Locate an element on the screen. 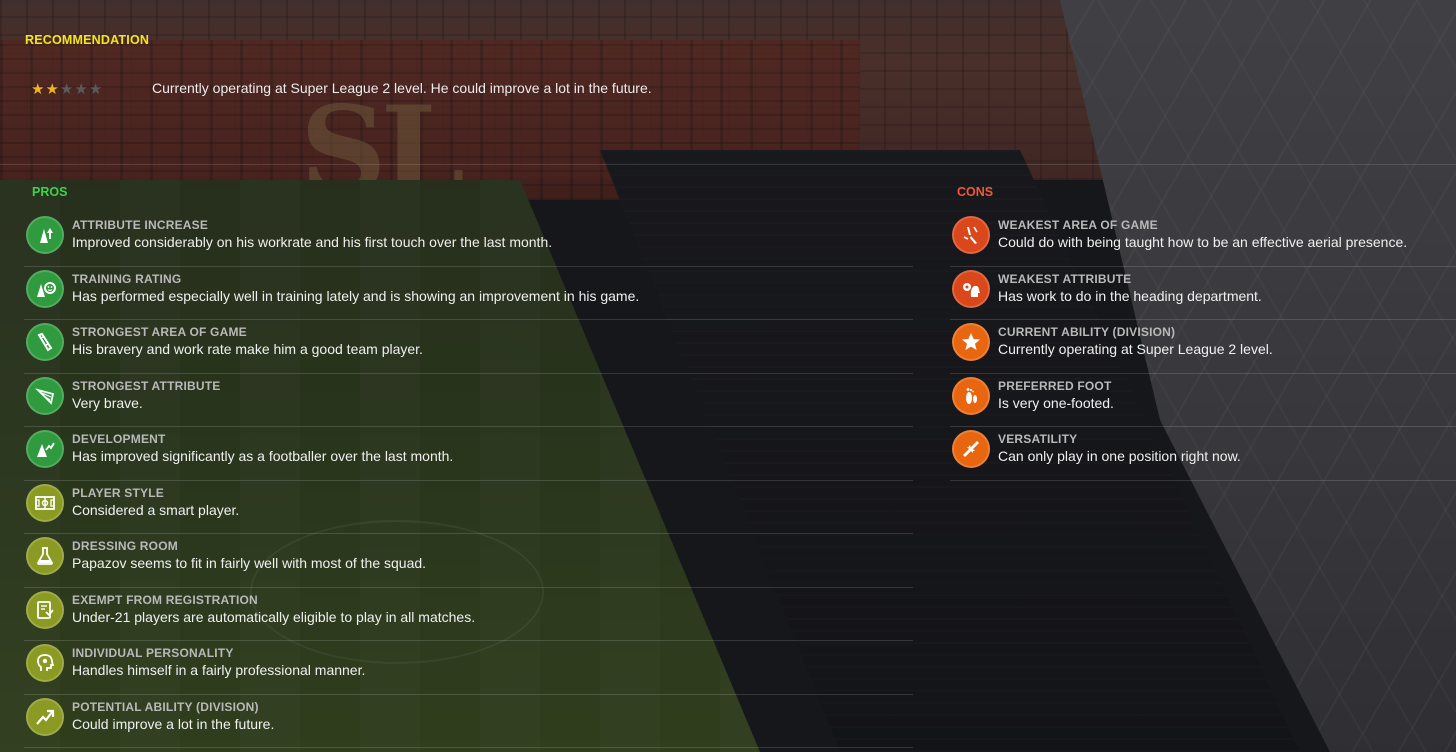 The width and height of the screenshot is (1456, 752). item-label: VERSATILITY is located at coordinates (1038, 439).